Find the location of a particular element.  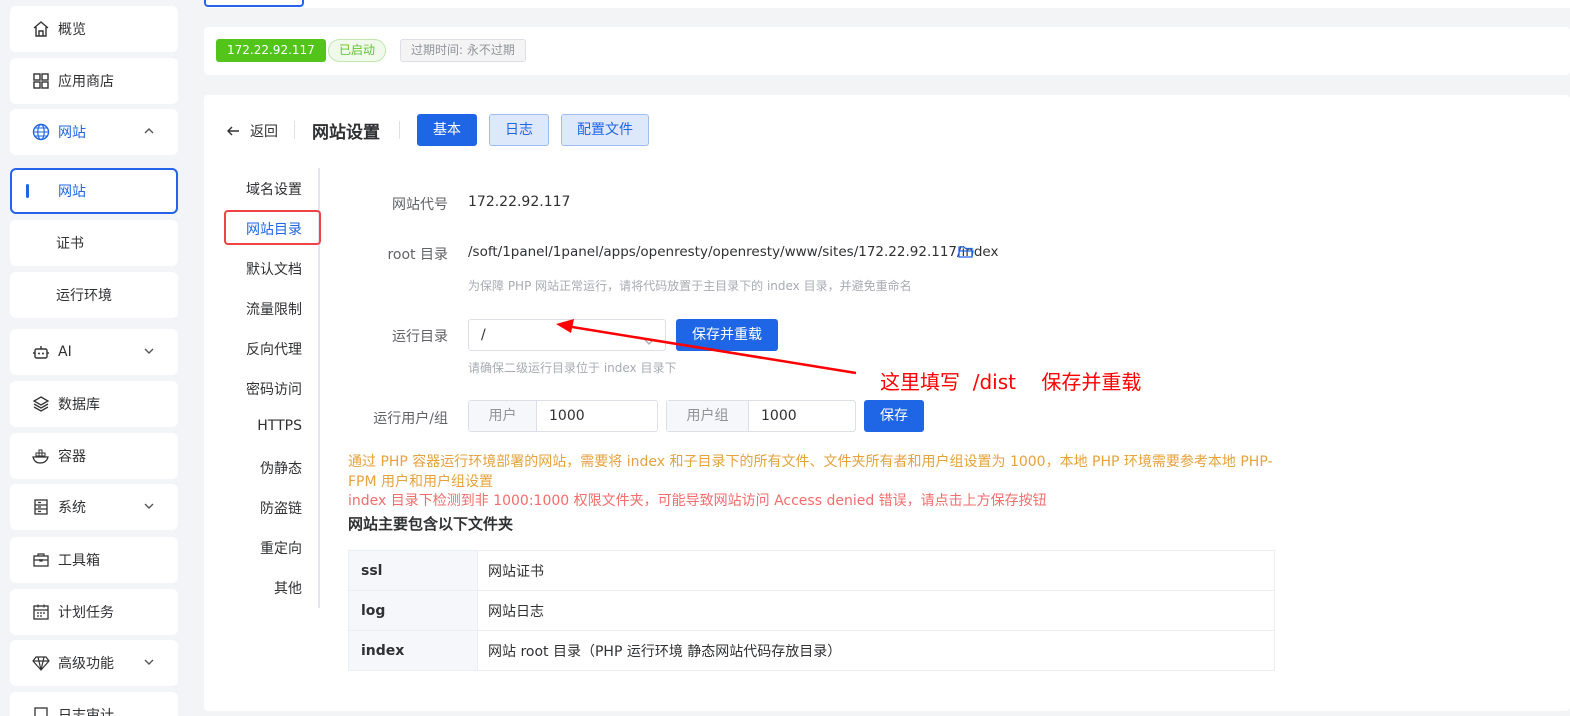

top-tab-strip is located at coordinates (887, 4).